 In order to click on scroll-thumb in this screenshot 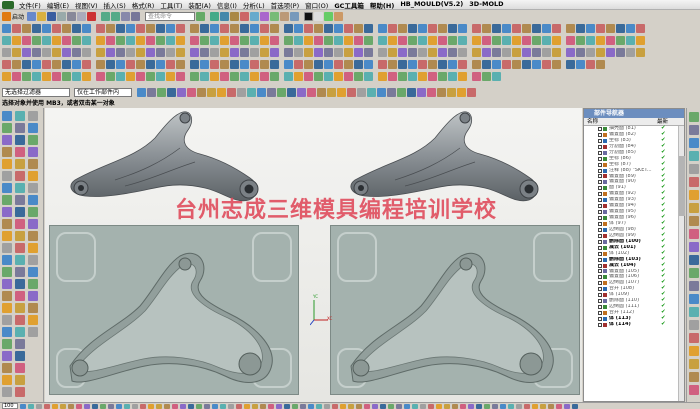, I will do `click(682, 186)`.